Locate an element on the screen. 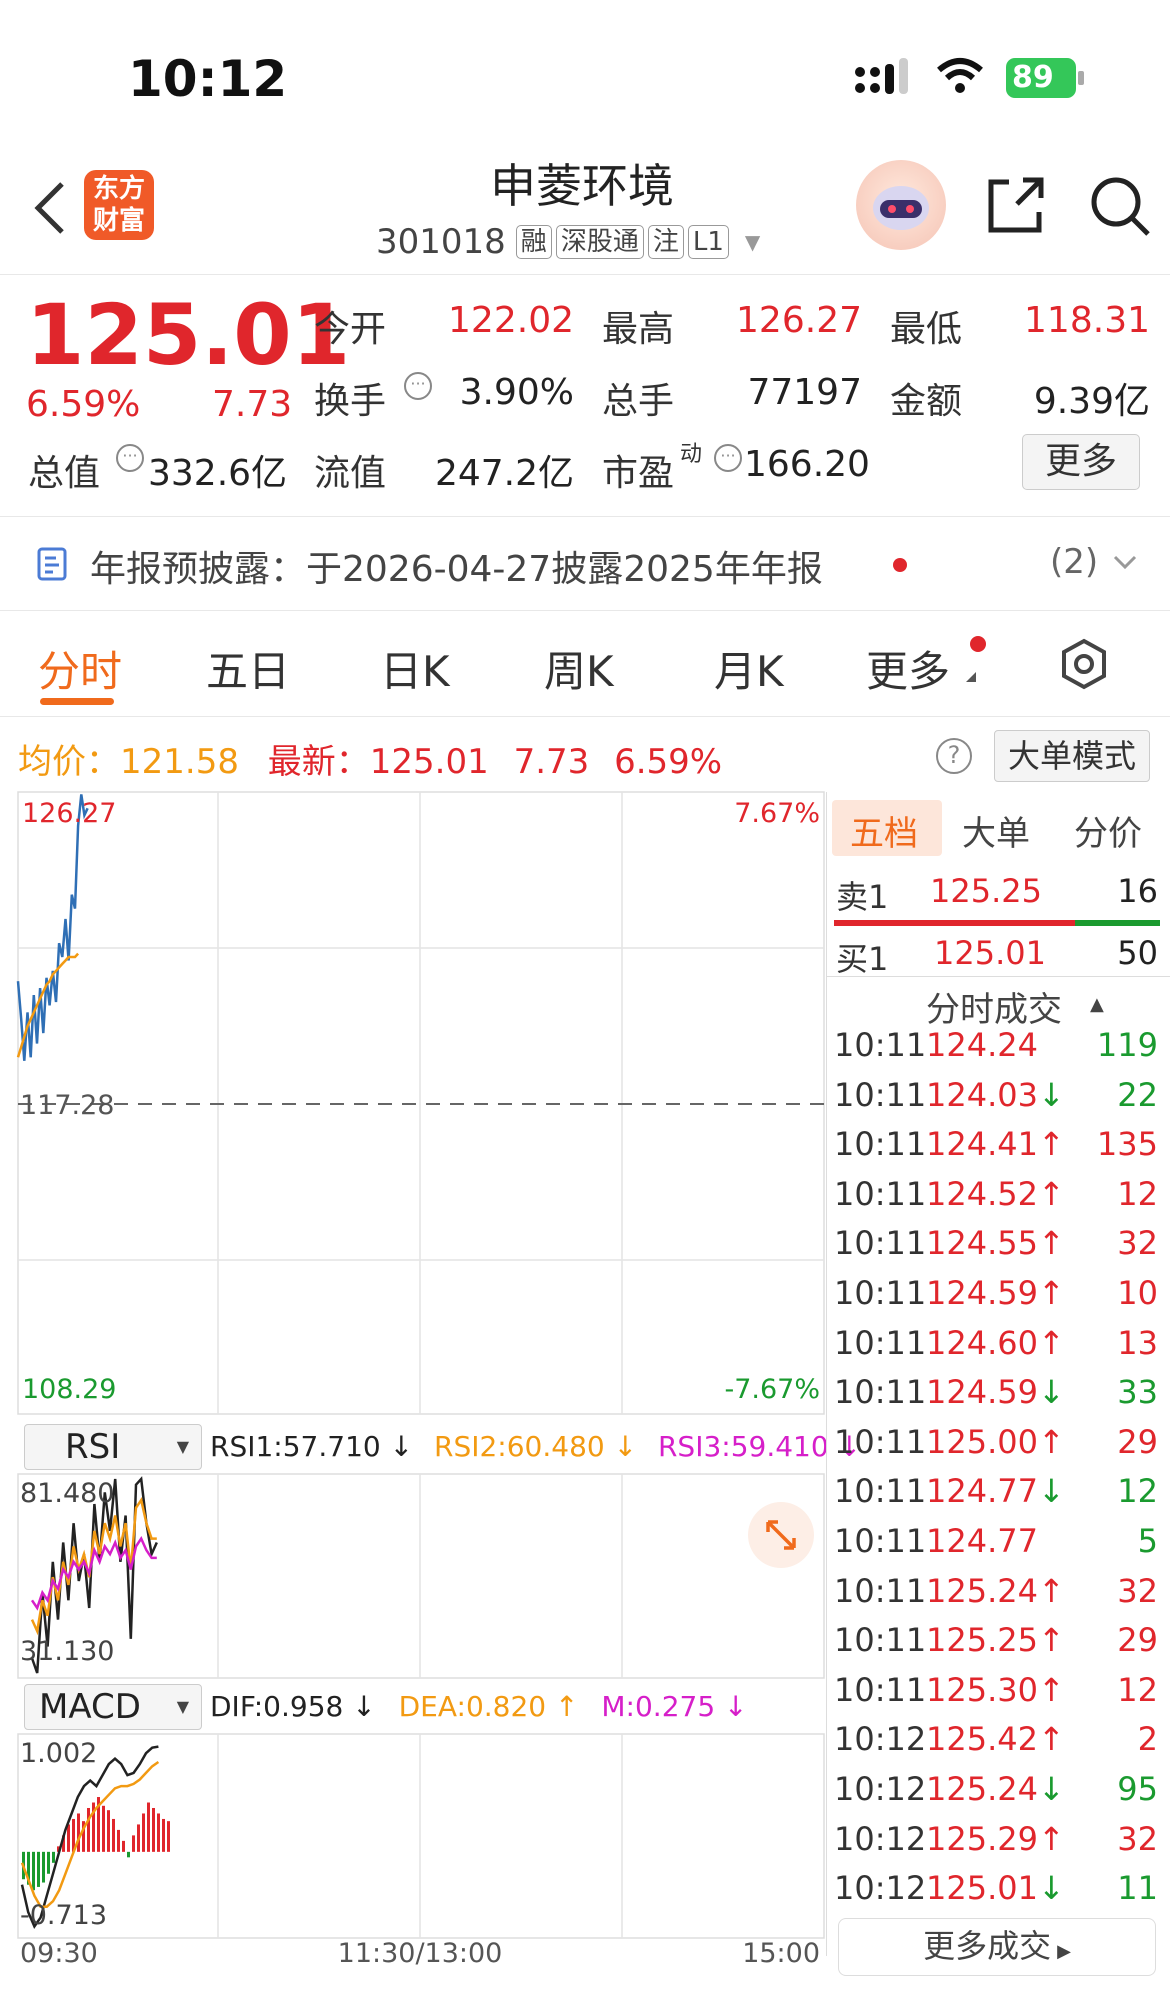 The height and width of the screenshot is (2000, 1170). x-label-close: 15:00 is located at coordinates (781, 1953).